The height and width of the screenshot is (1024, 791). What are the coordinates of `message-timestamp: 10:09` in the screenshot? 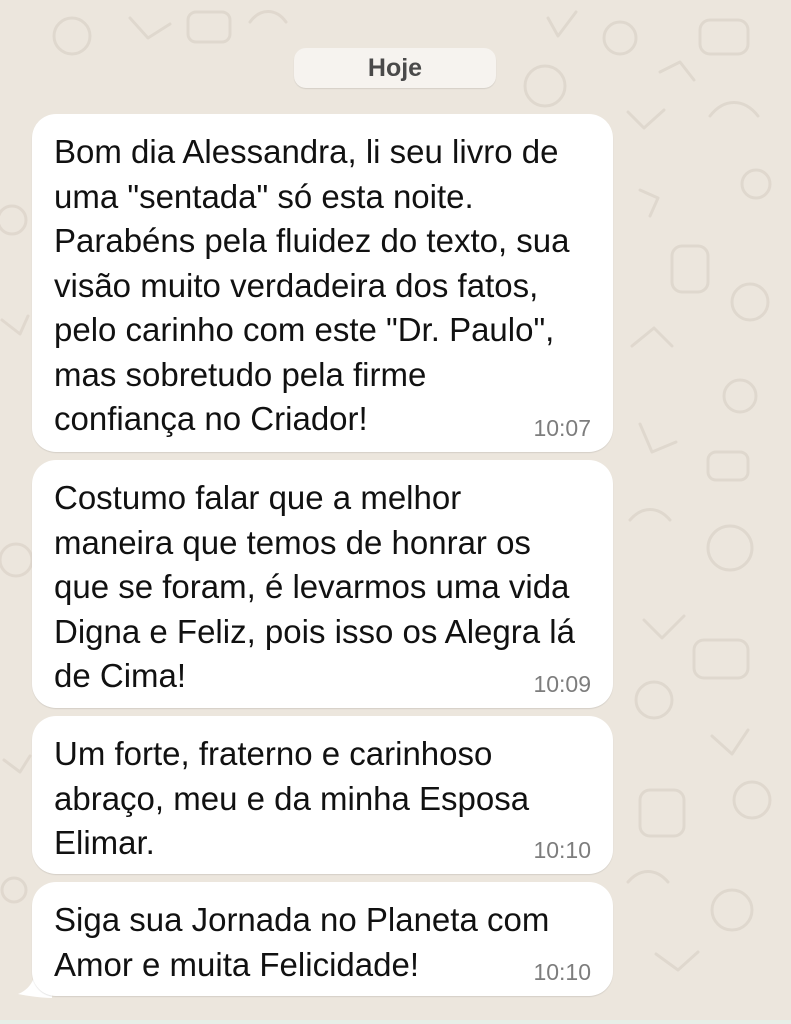 It's located at (562, 684).